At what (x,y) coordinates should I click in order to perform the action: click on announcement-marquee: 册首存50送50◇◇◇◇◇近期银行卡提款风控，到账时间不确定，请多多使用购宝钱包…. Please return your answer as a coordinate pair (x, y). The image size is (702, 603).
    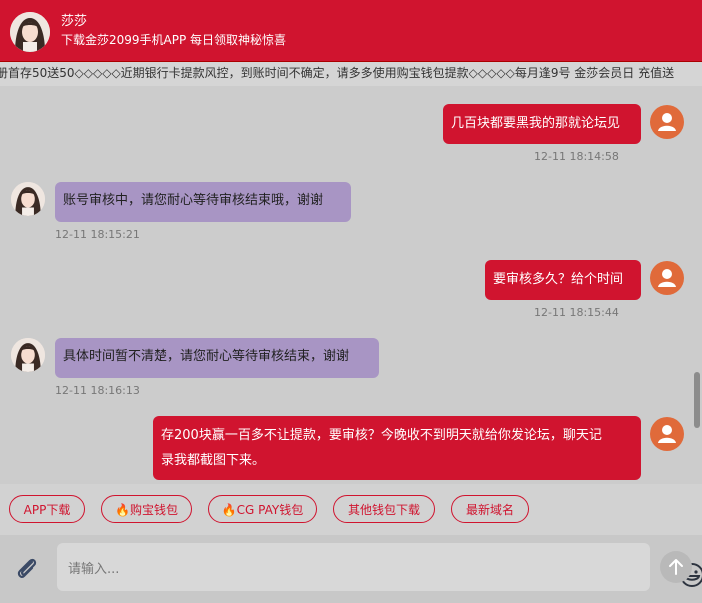
    Looking at the image, I should click on (351, 74).